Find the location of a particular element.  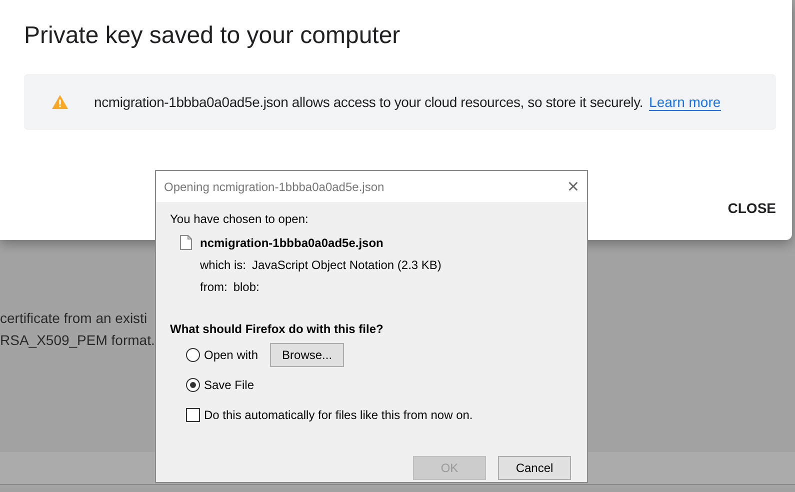

detail-value: blob: is located at coordinates (246, 287).